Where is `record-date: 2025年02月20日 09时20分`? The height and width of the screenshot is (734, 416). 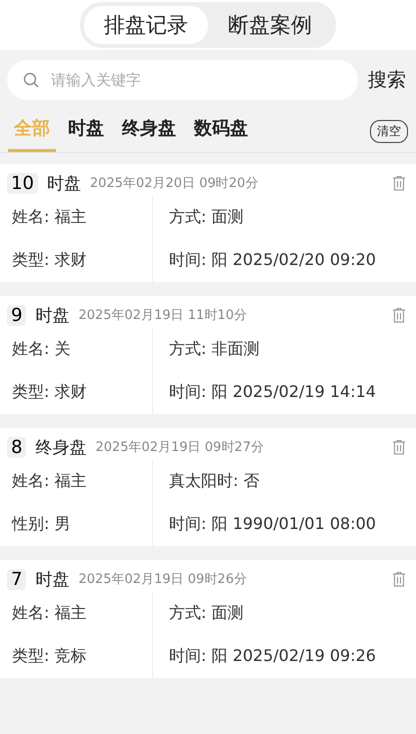
record-date: 2025年02月20日 09时20分 is located at coordinates (174, 183).